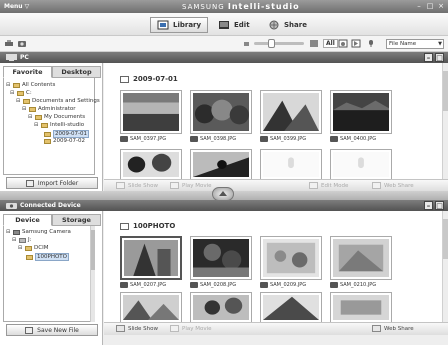 This screenshot has width=448, height=345. Describe the element at coordinates (143, 328) in the screenshot. I see `slide-show-label: Slide Show` at that location.